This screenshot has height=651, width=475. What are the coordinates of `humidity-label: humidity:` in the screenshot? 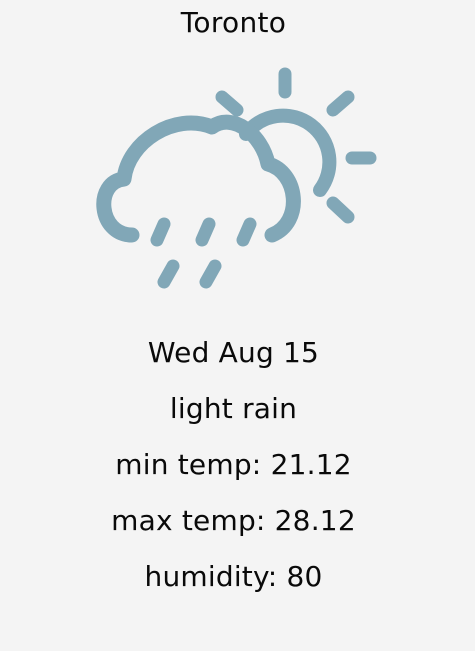 It's located at (211, 576).